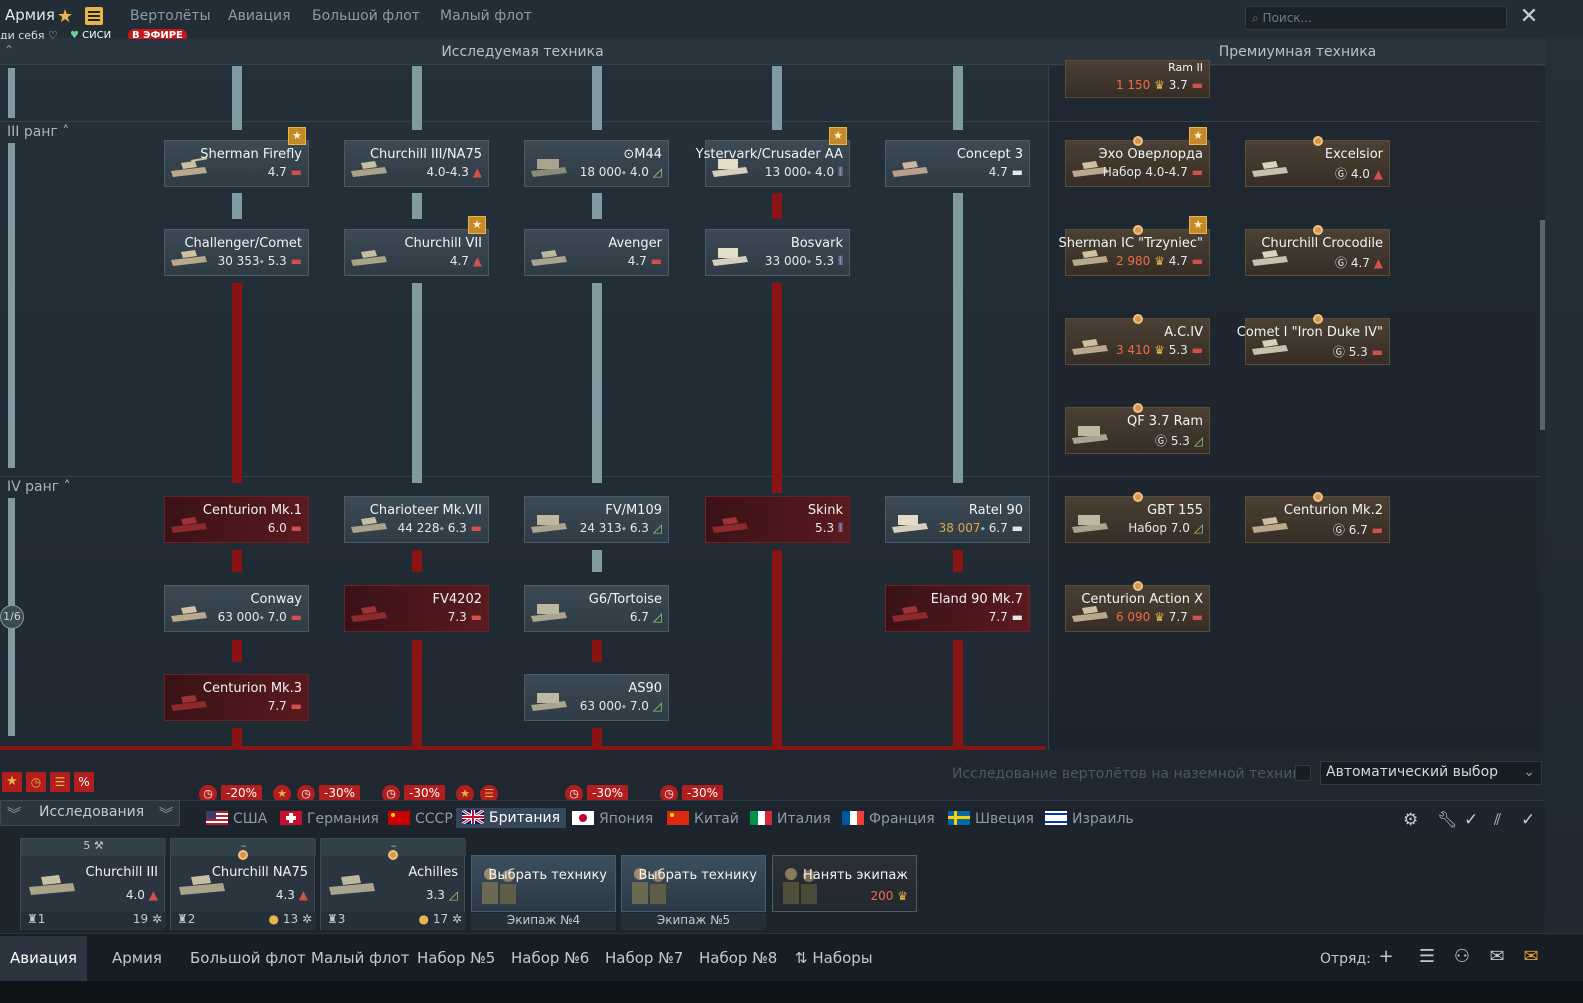 The height and width of the screenshot is (1003, 1583). What do you see at coordinates (888, 819) in the screenshot?
I see `nation-tab-france: Франция` at bounding box center [888, 819].